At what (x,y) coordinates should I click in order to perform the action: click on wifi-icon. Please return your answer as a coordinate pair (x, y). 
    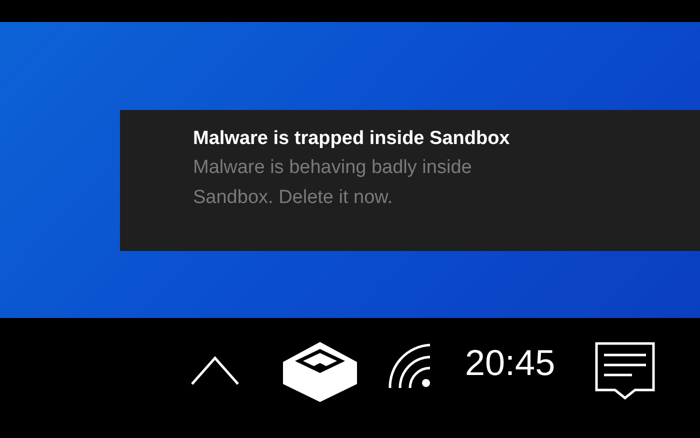
    Looking at the image, I should click on (410, 365).